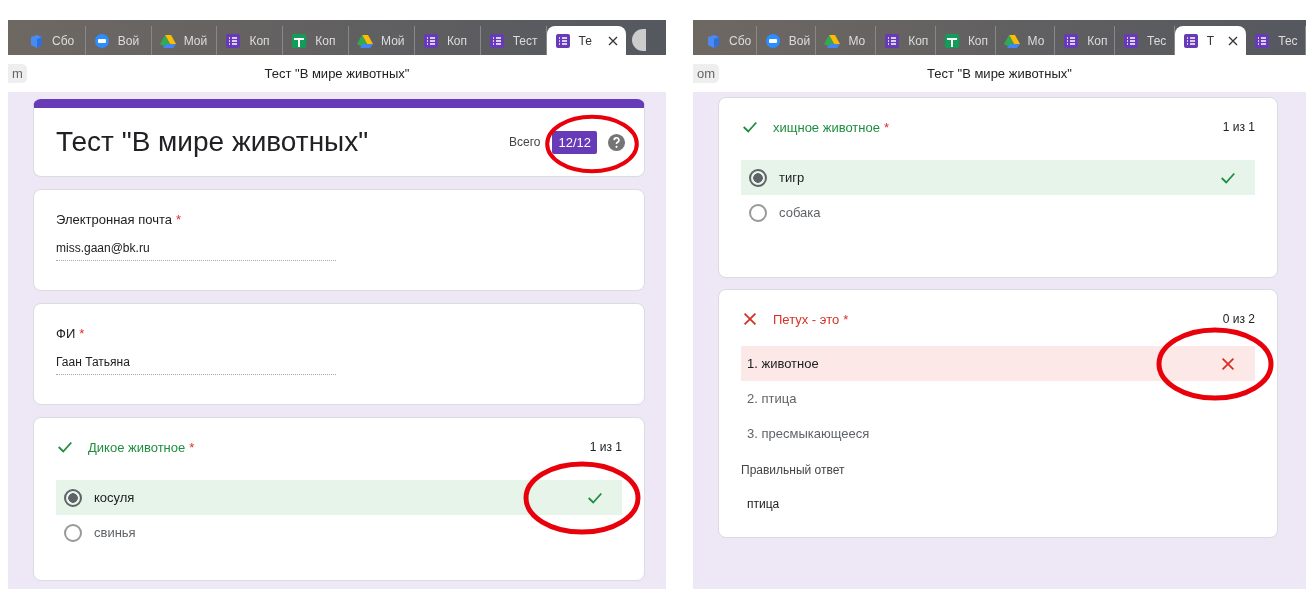 This screenshot has width=1306, height=589. Describe the element at coordinates (764, 504) in the screenshot. I see `correct-answer: птица` at that location.